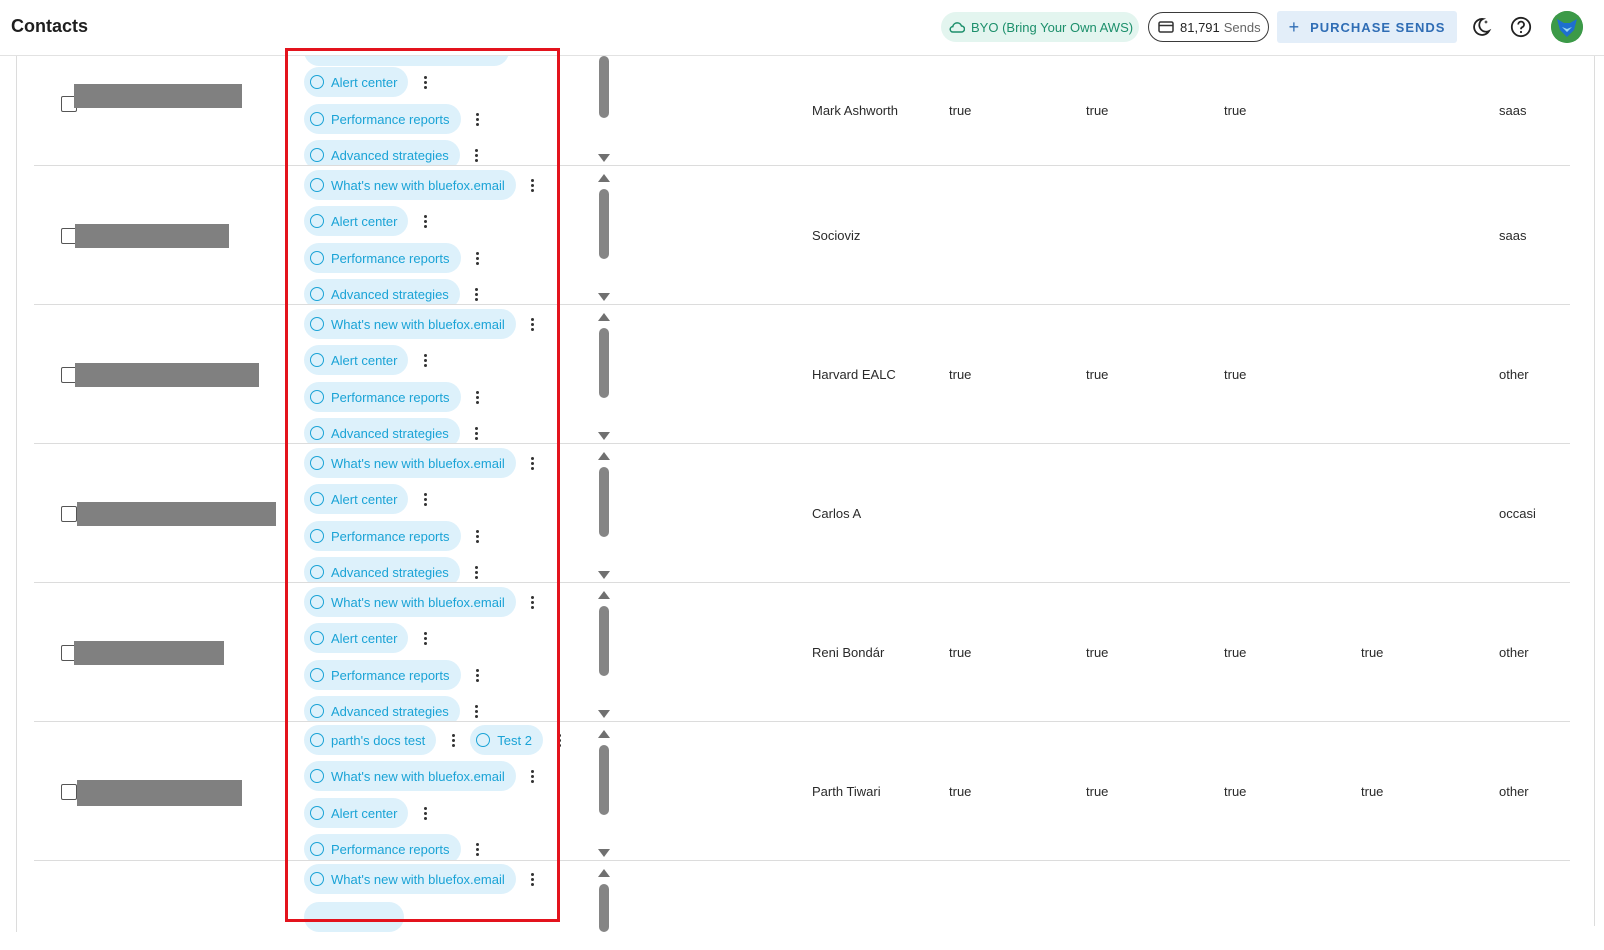 The width and height of the screenshot is (1604, 950). What do you see at coordinates (506, 740) in the screenshot?
I see `tag-chip: Test 2` at bounding box center [506, 740].